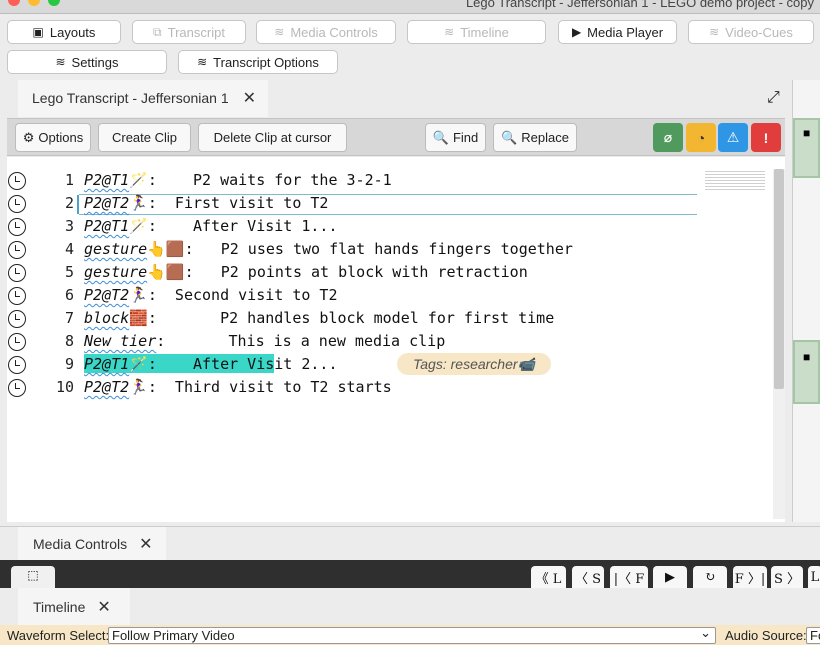 This screenshot has height=645, width=820. Describe the element at coordinates (80, 544) in the screenshot. I see `tab-title: Media Controls` at that location.